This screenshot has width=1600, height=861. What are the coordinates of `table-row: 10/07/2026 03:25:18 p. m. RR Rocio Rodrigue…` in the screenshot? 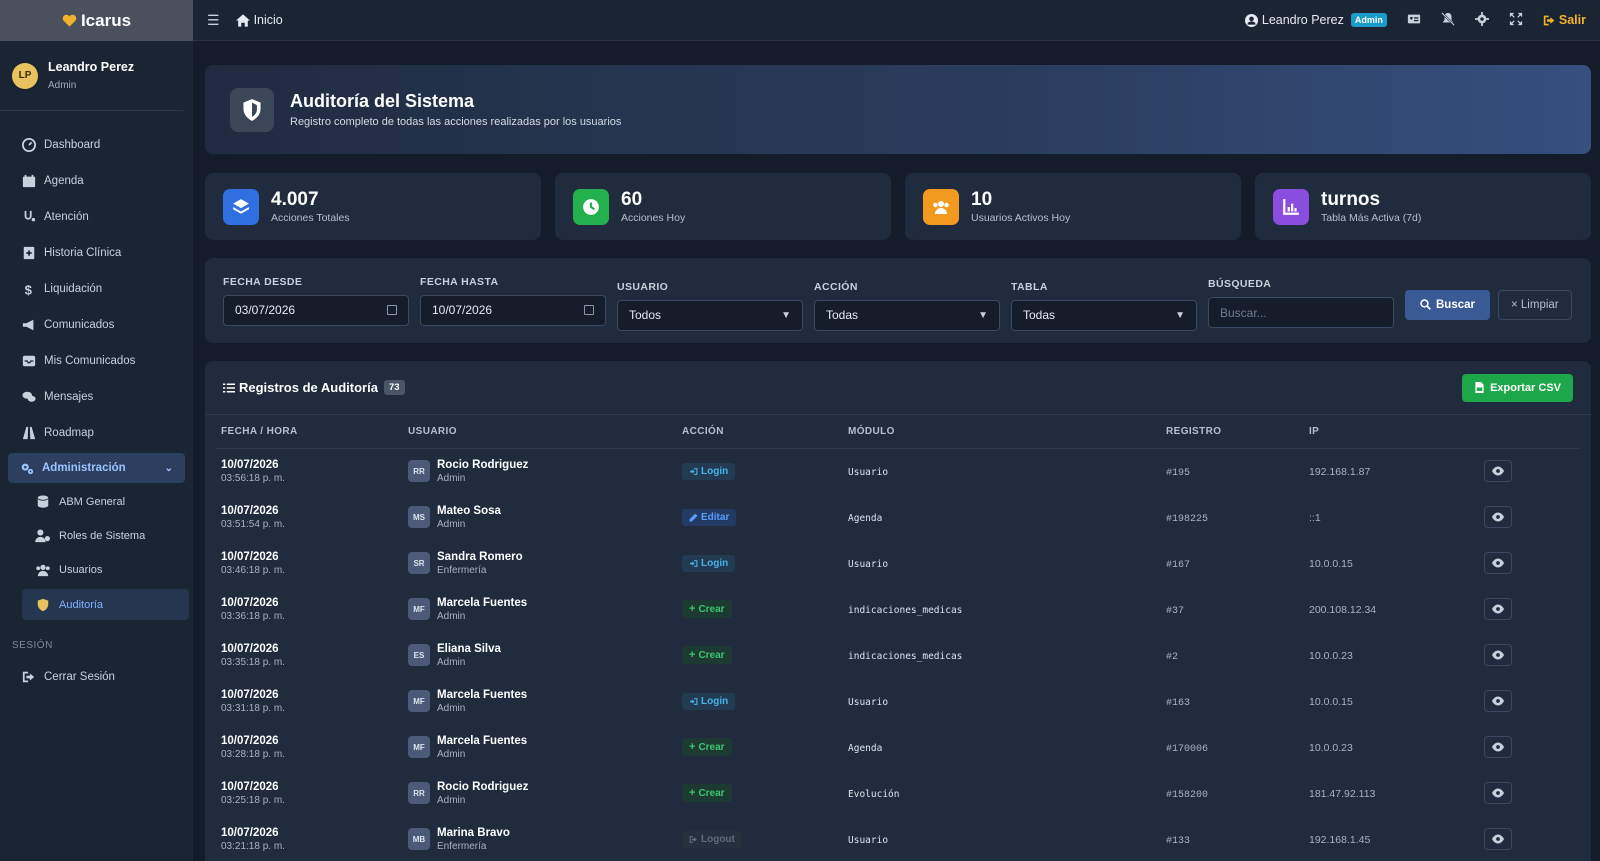 It's located at (897, 793).